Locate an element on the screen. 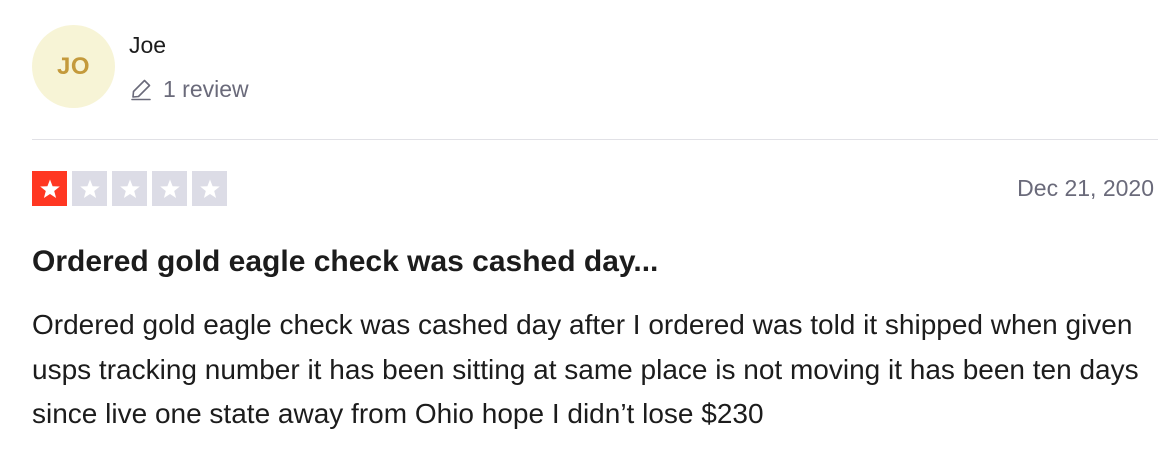 The width and height of the screenshot is (1174, 472). consumer-info: JO Joe 1 review is located at coordinates (140, 67).